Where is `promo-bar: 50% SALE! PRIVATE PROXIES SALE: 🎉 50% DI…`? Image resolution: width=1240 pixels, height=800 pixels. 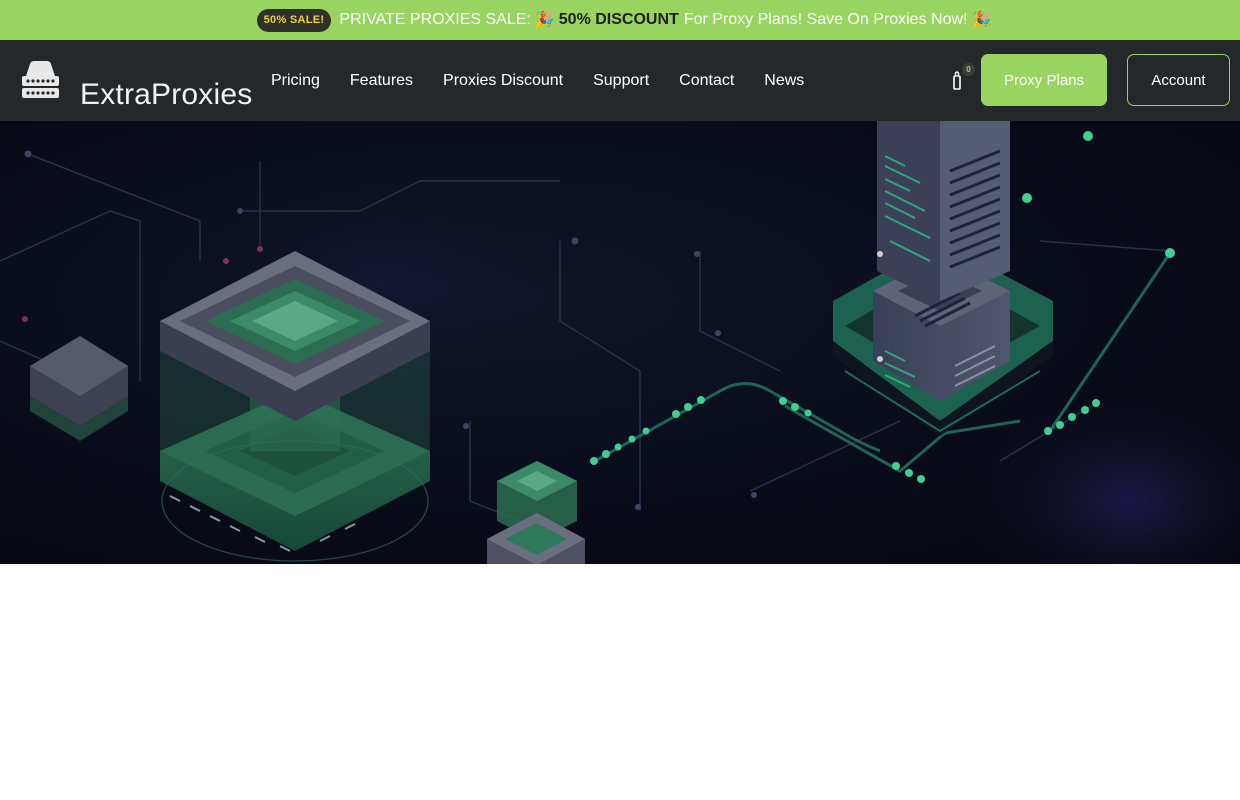 promo-bar: 50% SALE! PRIVATE PROXIES SALE: 🎉 50% DI… is located at coordinates (620, 20).